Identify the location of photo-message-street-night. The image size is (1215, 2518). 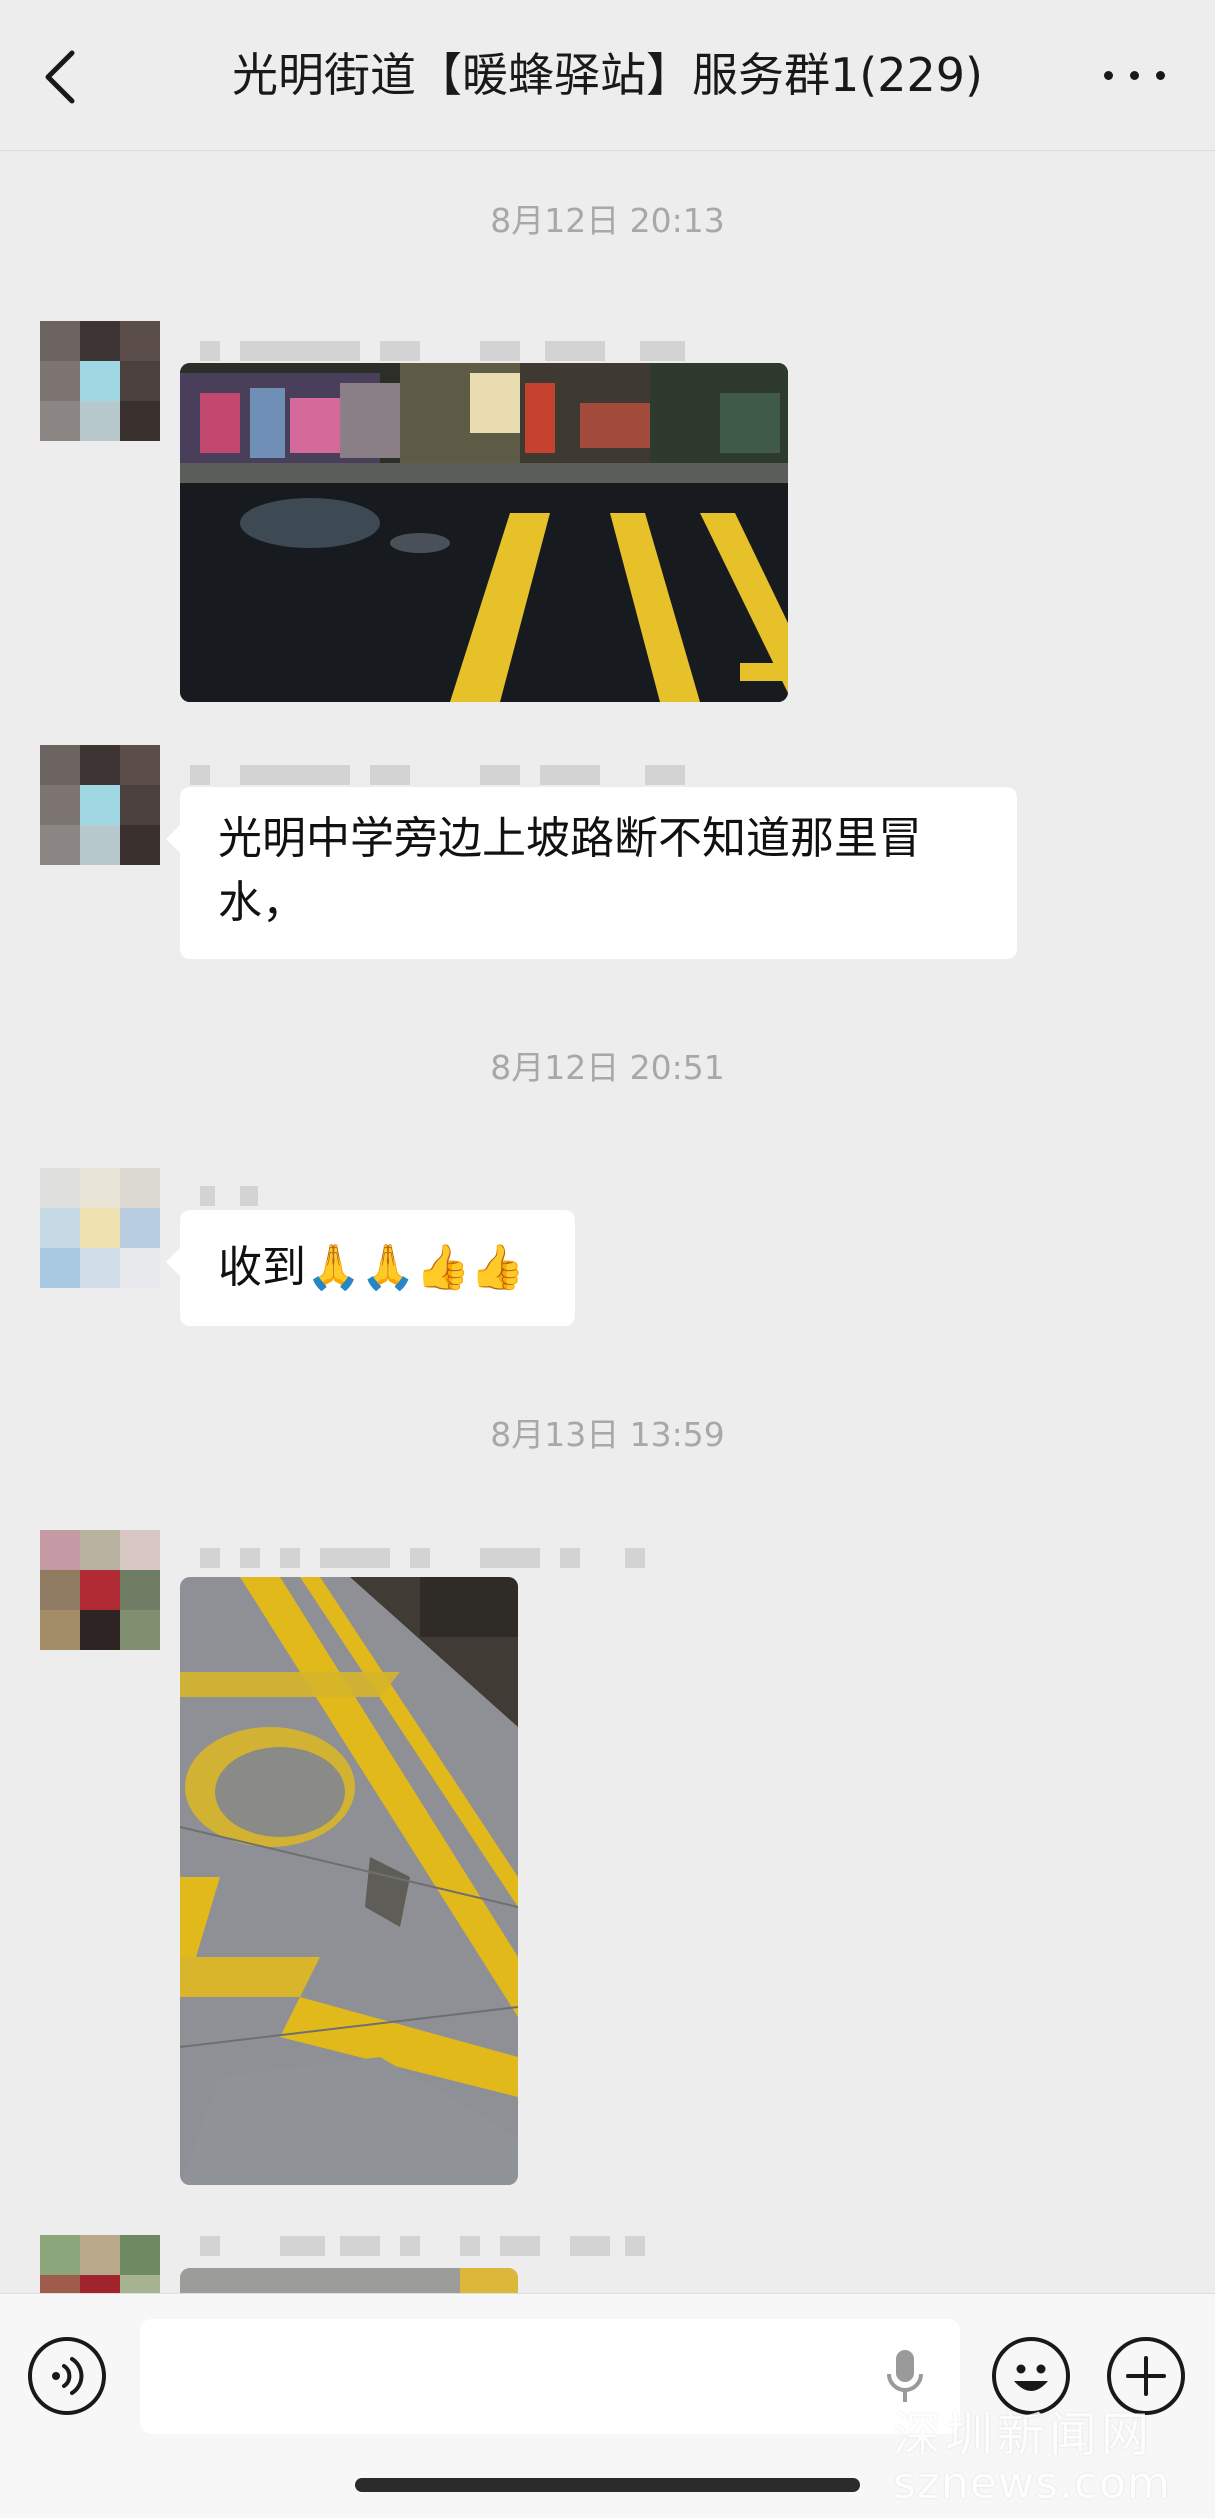
(484, 532).